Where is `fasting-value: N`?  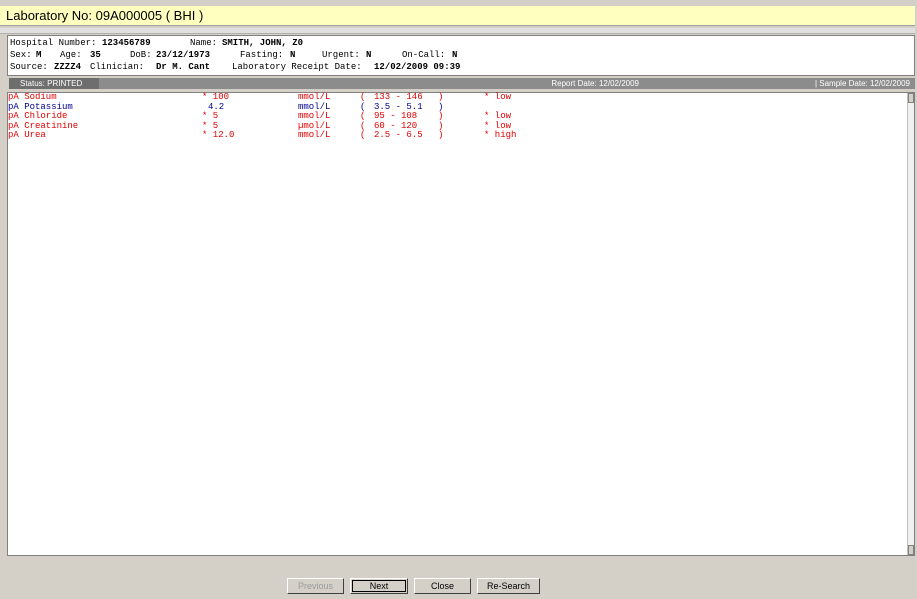 fasting-value: N is located at coordinates (293, 55).